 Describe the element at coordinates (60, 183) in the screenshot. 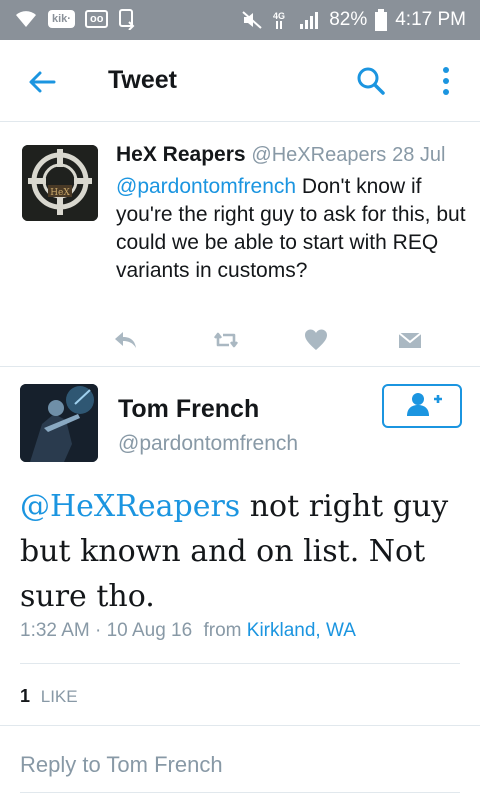

I see `hex-reapers-avatar: HeX` at that location.